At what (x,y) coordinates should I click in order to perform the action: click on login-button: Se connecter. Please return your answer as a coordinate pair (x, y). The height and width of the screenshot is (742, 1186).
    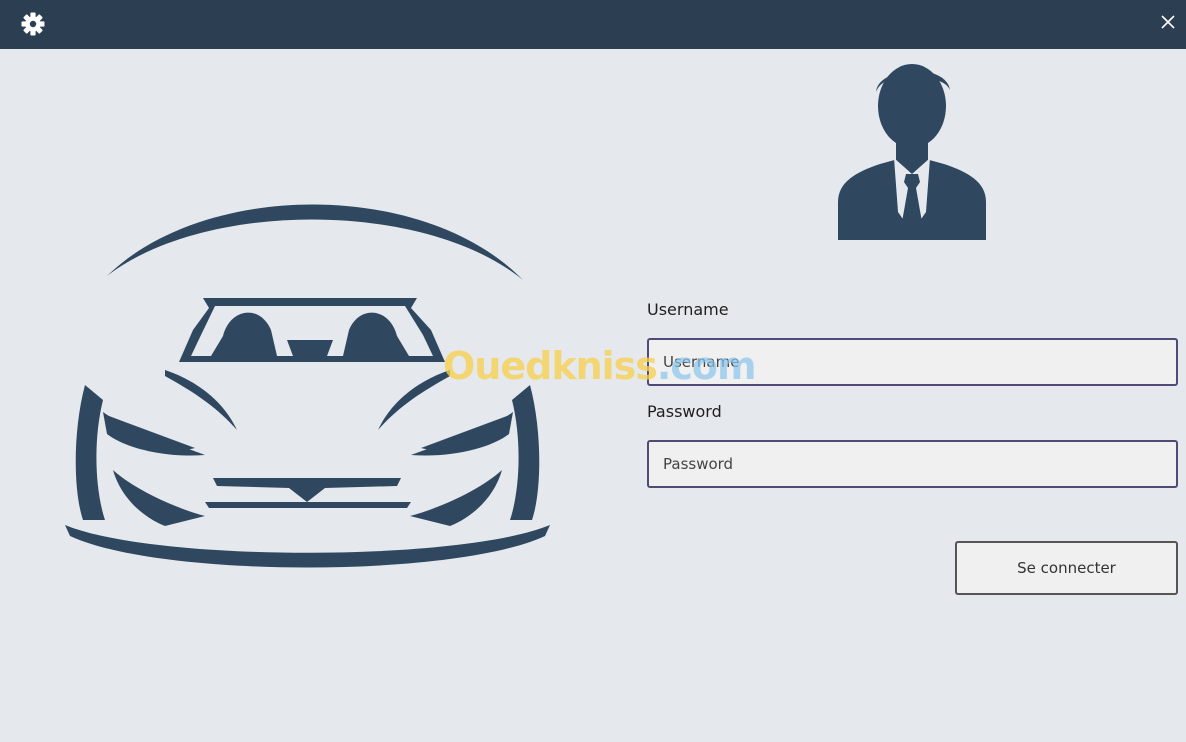
    Looking at the image, I should click on (1066, 568).